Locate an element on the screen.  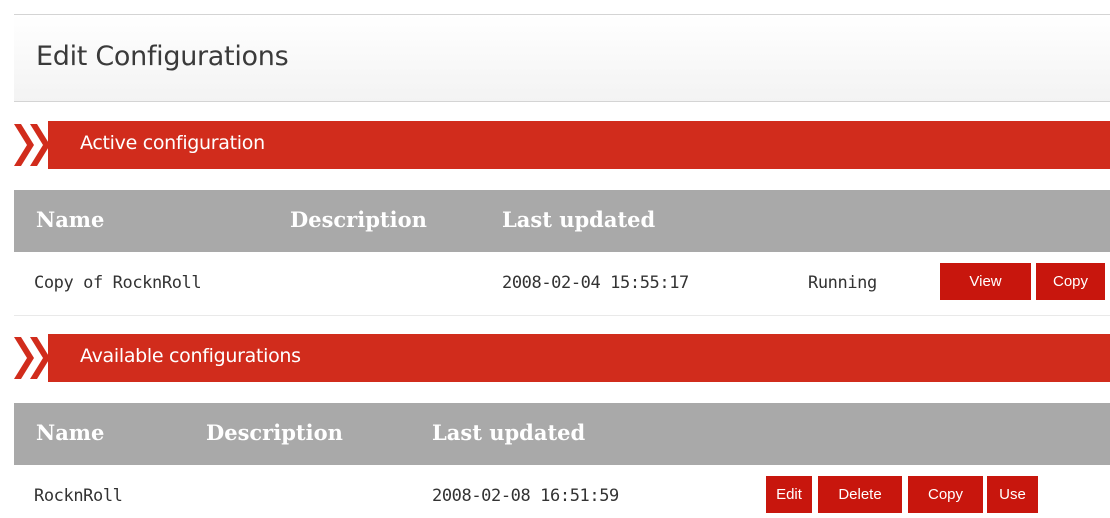
use-button: Use is located at coordinates (1012, 494).